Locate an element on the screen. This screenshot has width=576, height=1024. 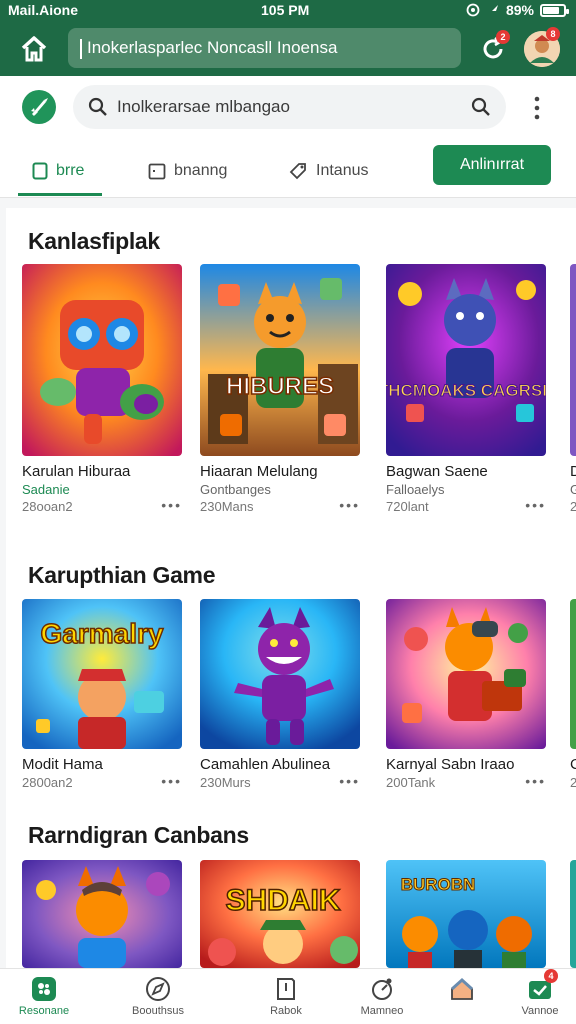
calendar-icon is located at coordinates (157, 171).